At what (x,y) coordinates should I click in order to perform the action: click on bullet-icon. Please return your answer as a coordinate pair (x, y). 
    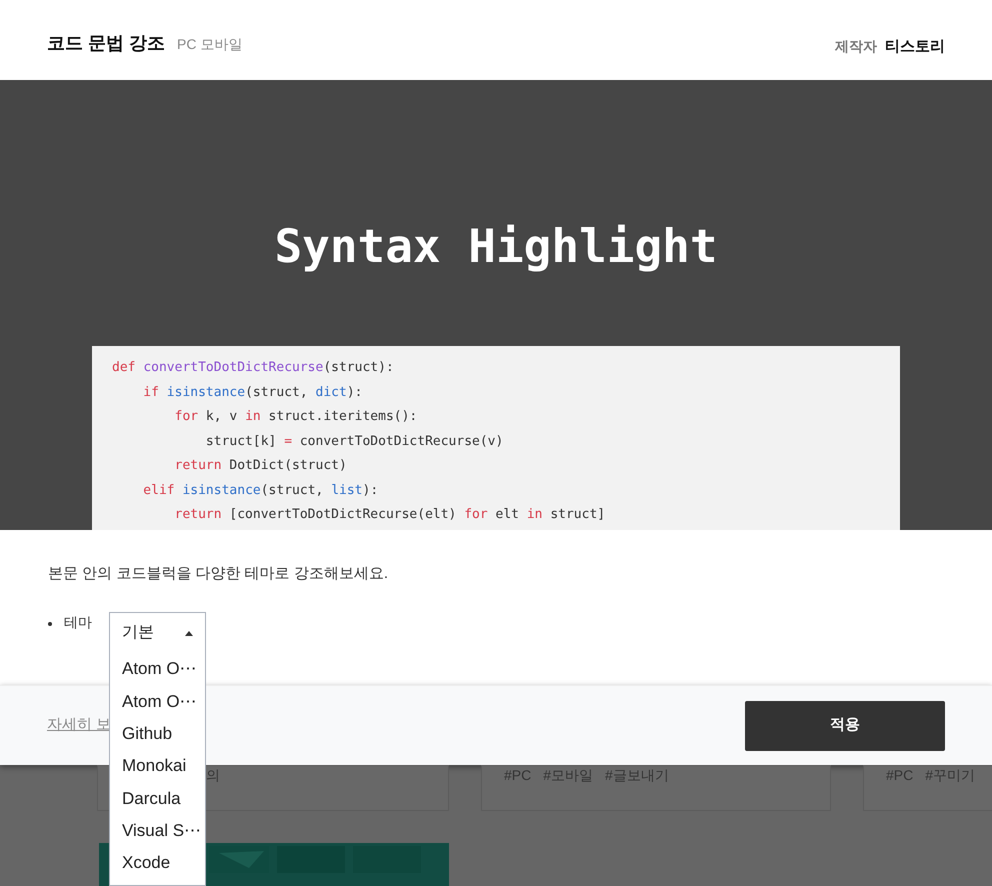
    Looking at the image, I should click on (50, 624).